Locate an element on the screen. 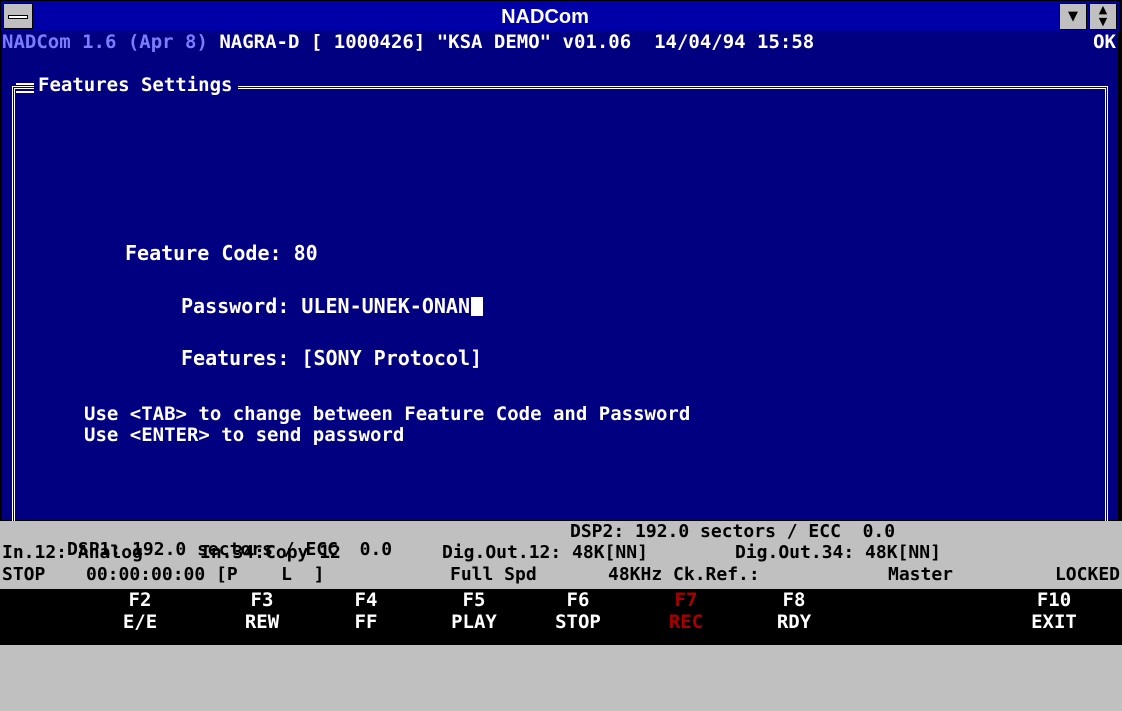 The width and height of the screenshot is (1122, 711). fkey-label: E/E is located at coordinates (140, 622).